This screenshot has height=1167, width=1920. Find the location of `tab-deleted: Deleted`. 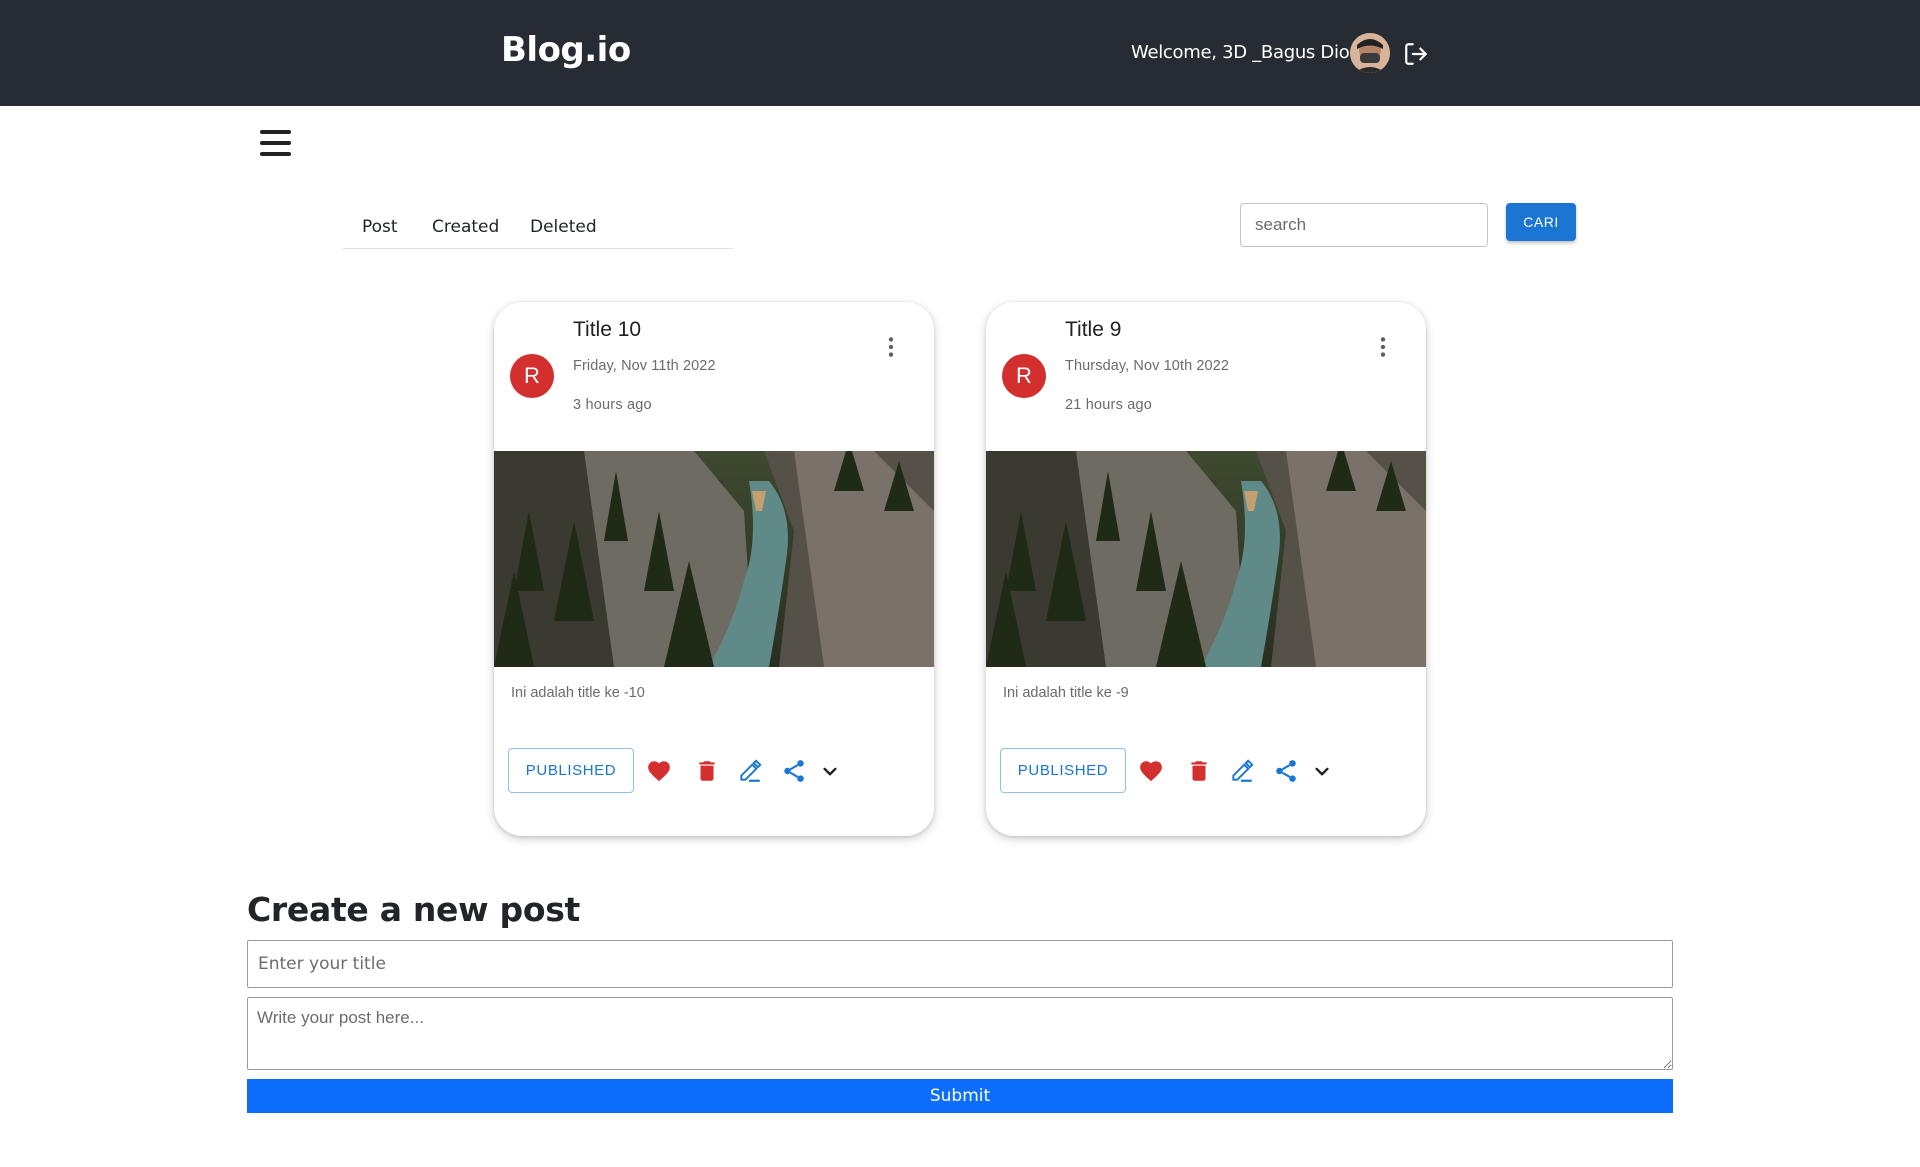

tab-deleted: Deleted is located at coordinates (563, 227).